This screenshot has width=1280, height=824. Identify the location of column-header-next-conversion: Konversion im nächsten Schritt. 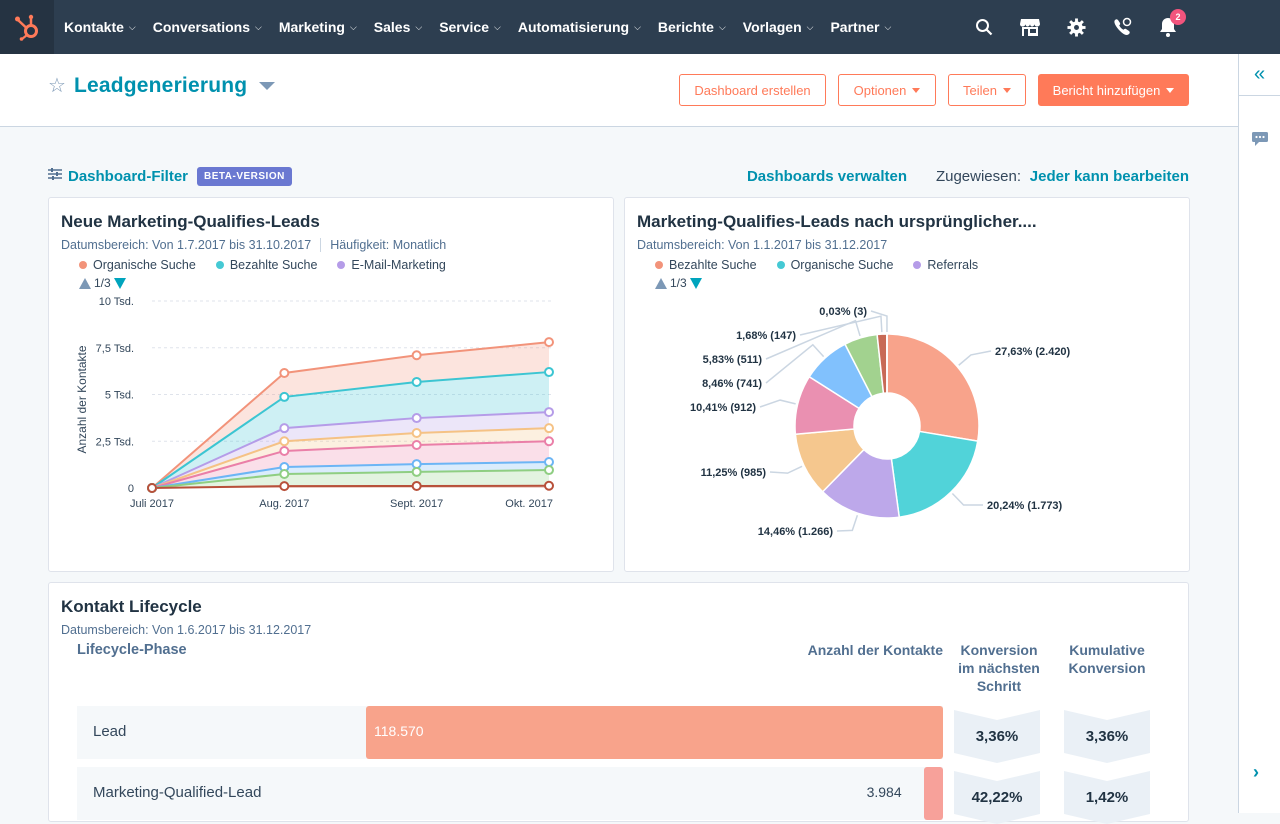
(999, 668).